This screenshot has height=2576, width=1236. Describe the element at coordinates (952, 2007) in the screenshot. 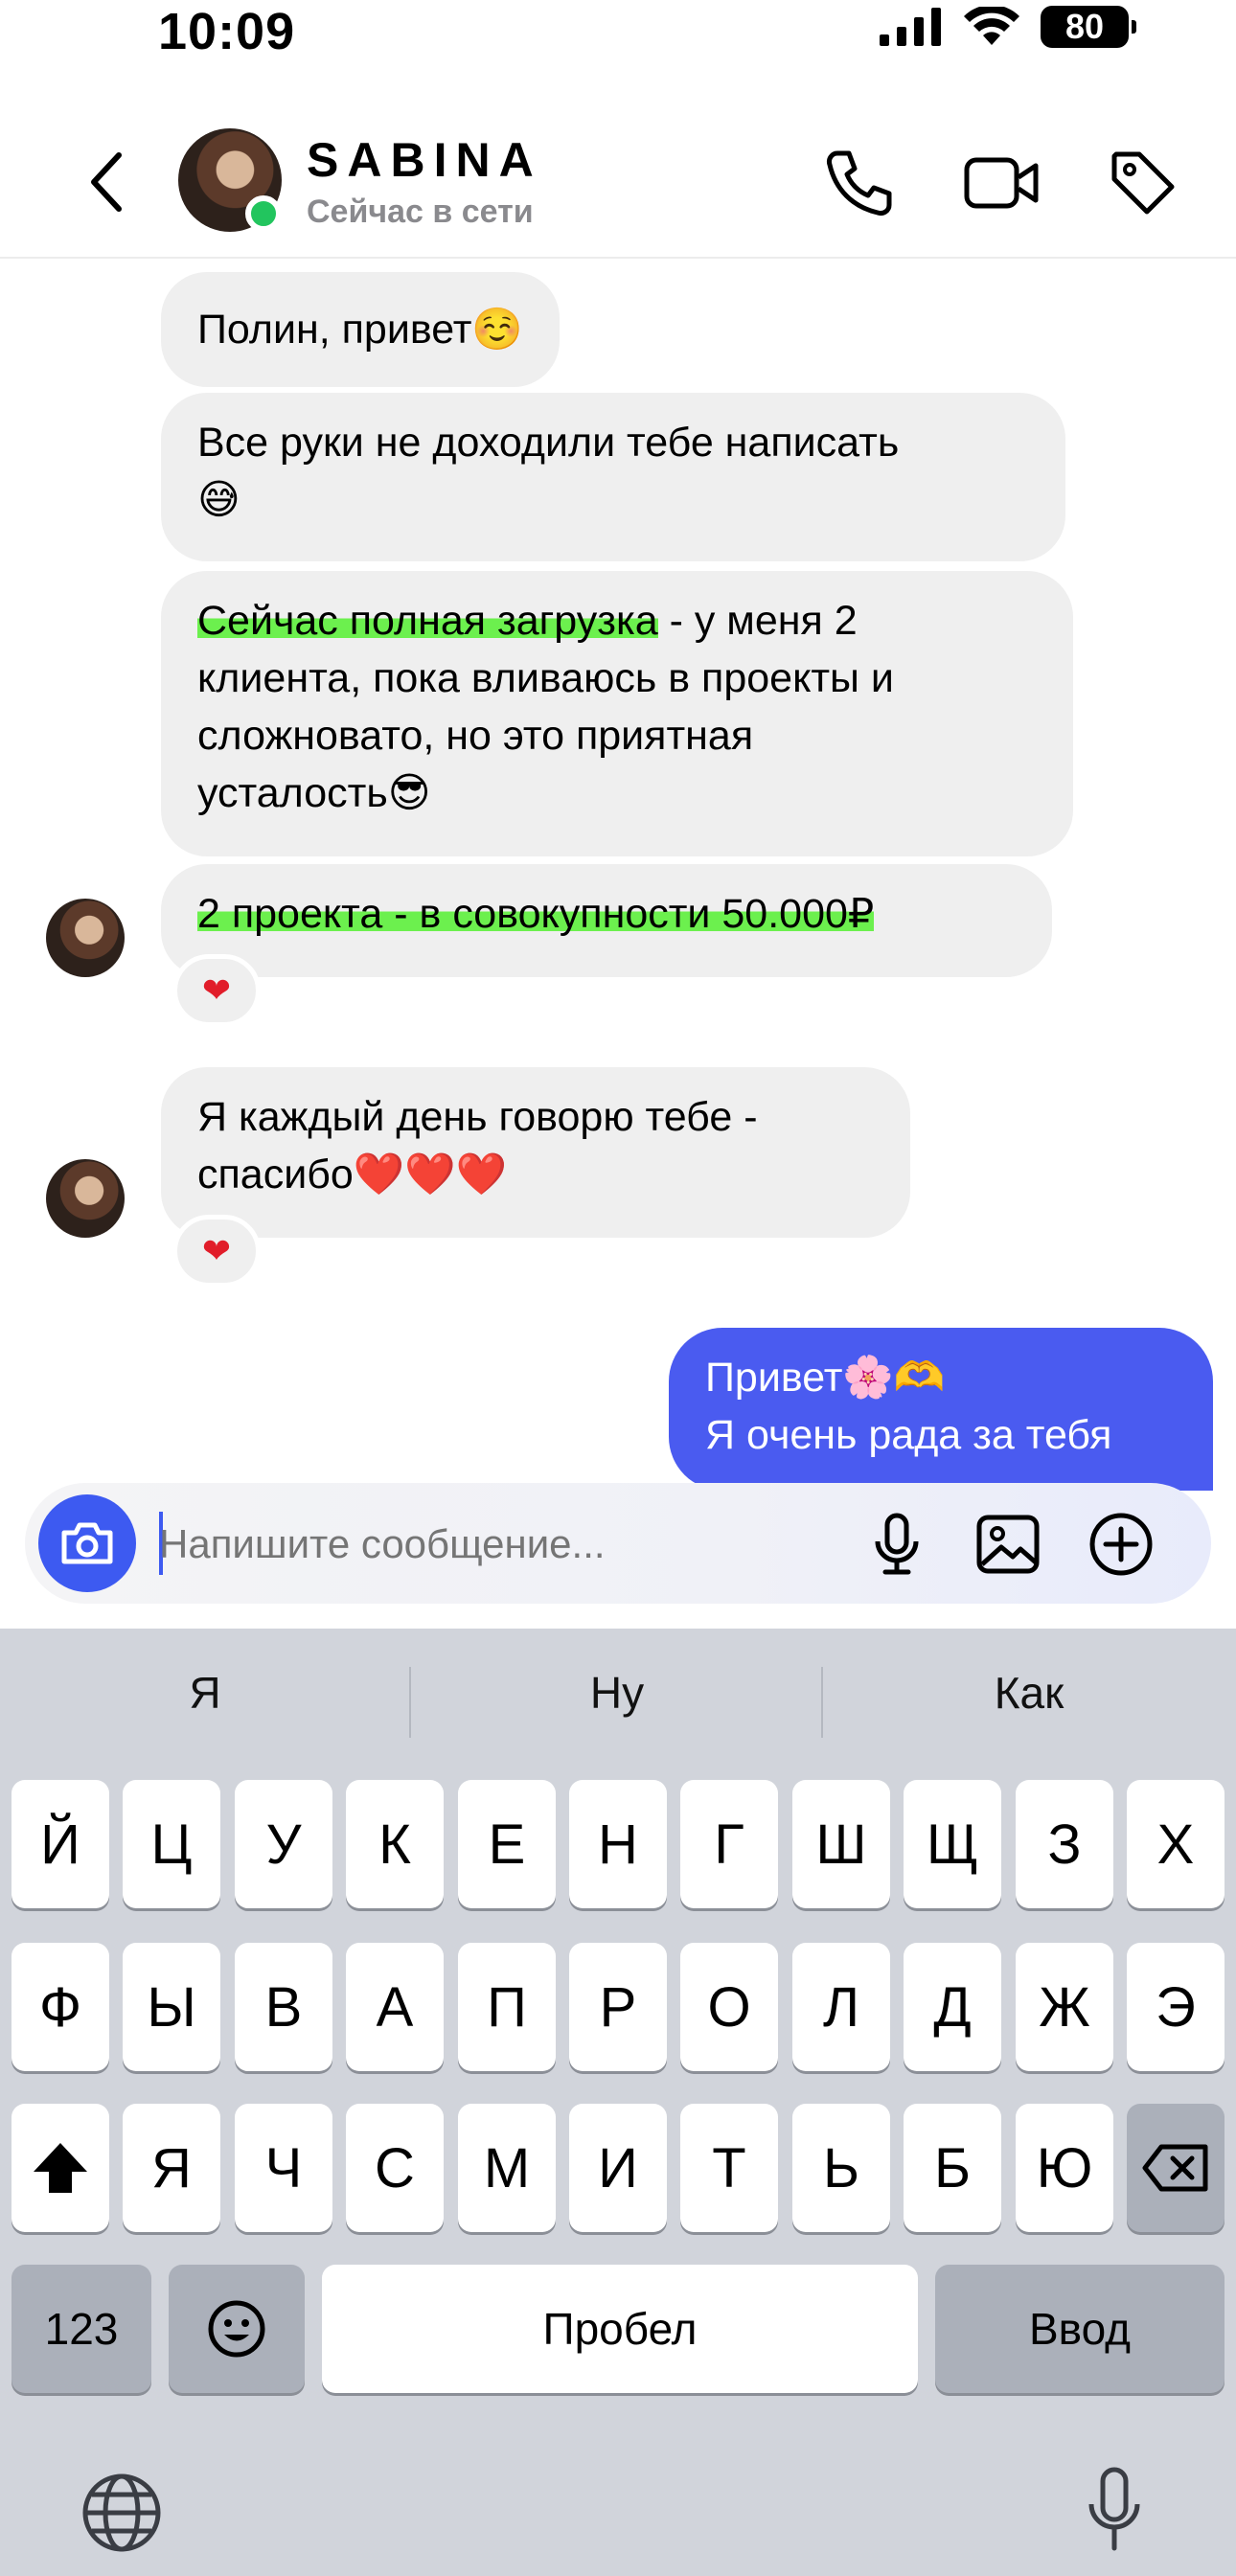

I see `key: Д` at that location.